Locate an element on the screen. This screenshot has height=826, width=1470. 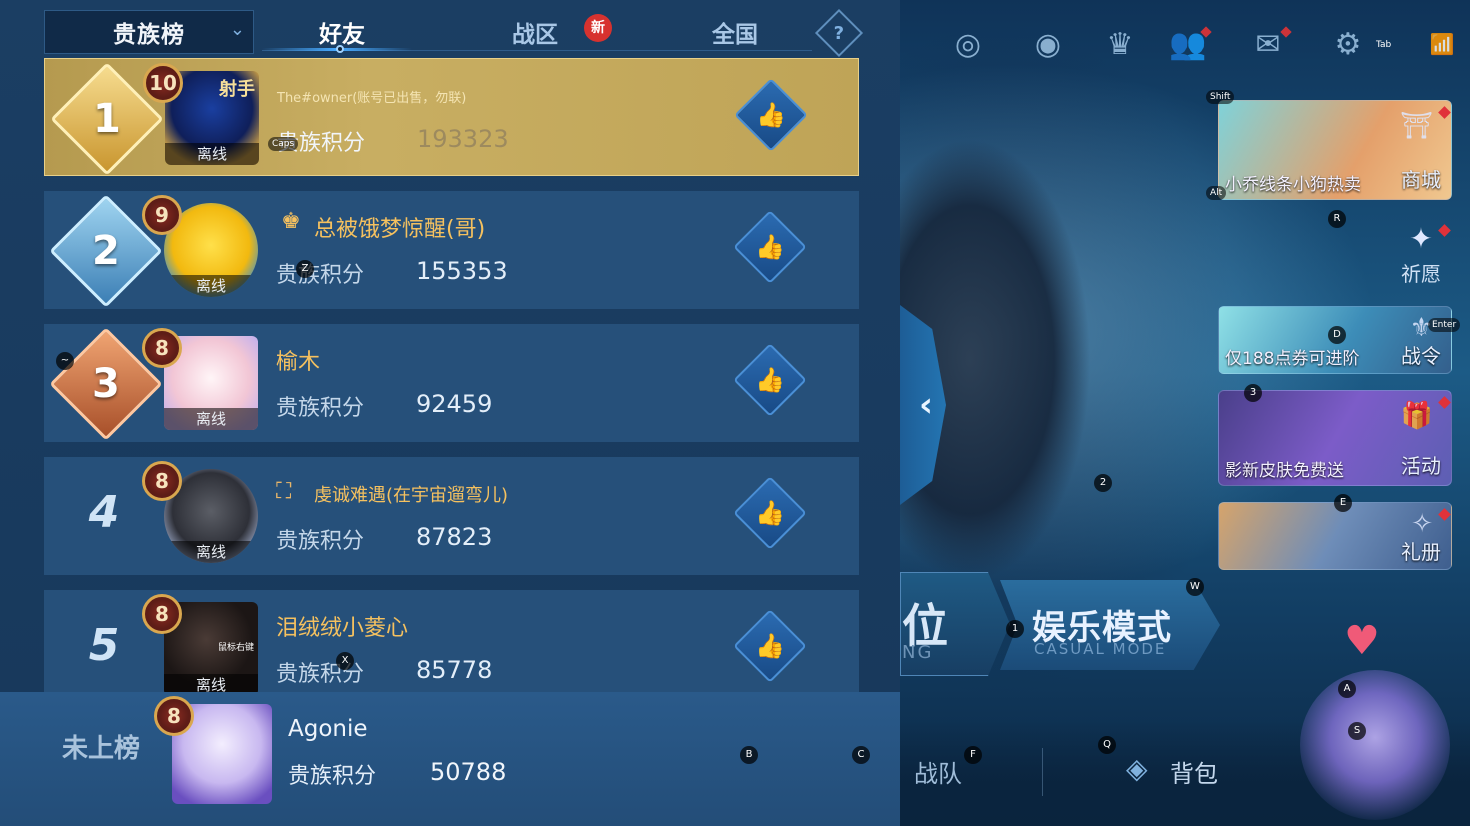
new-badge: 新 is located at coordinates (598, 28).